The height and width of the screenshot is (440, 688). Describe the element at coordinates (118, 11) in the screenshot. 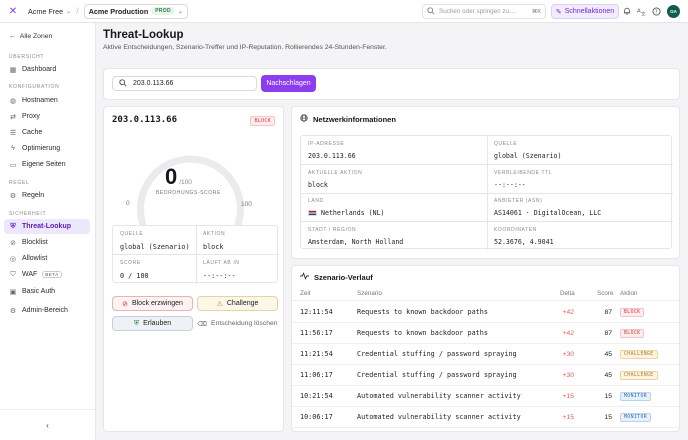

I see `zone-name: Acme Production` at that location.